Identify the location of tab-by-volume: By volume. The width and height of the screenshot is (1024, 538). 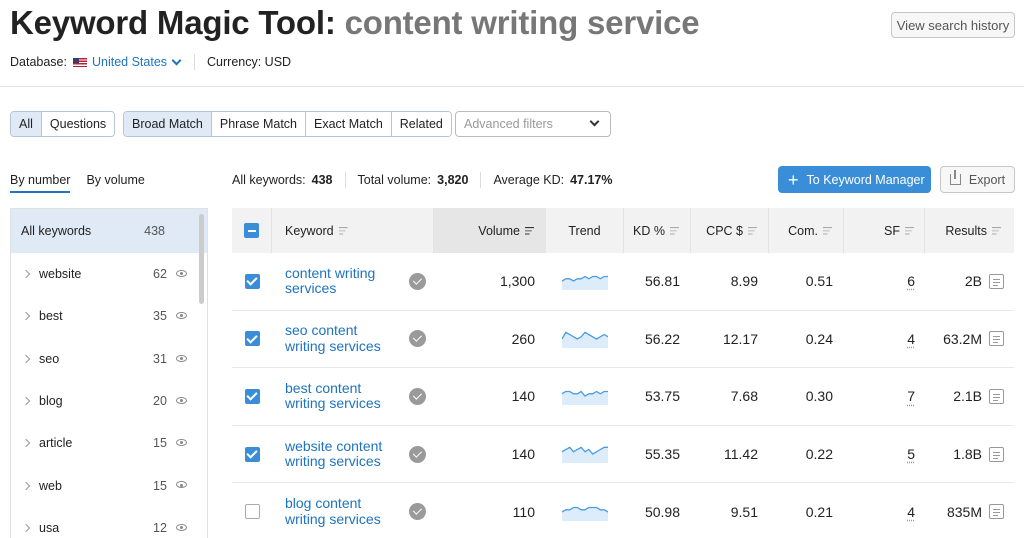
(115, 183).